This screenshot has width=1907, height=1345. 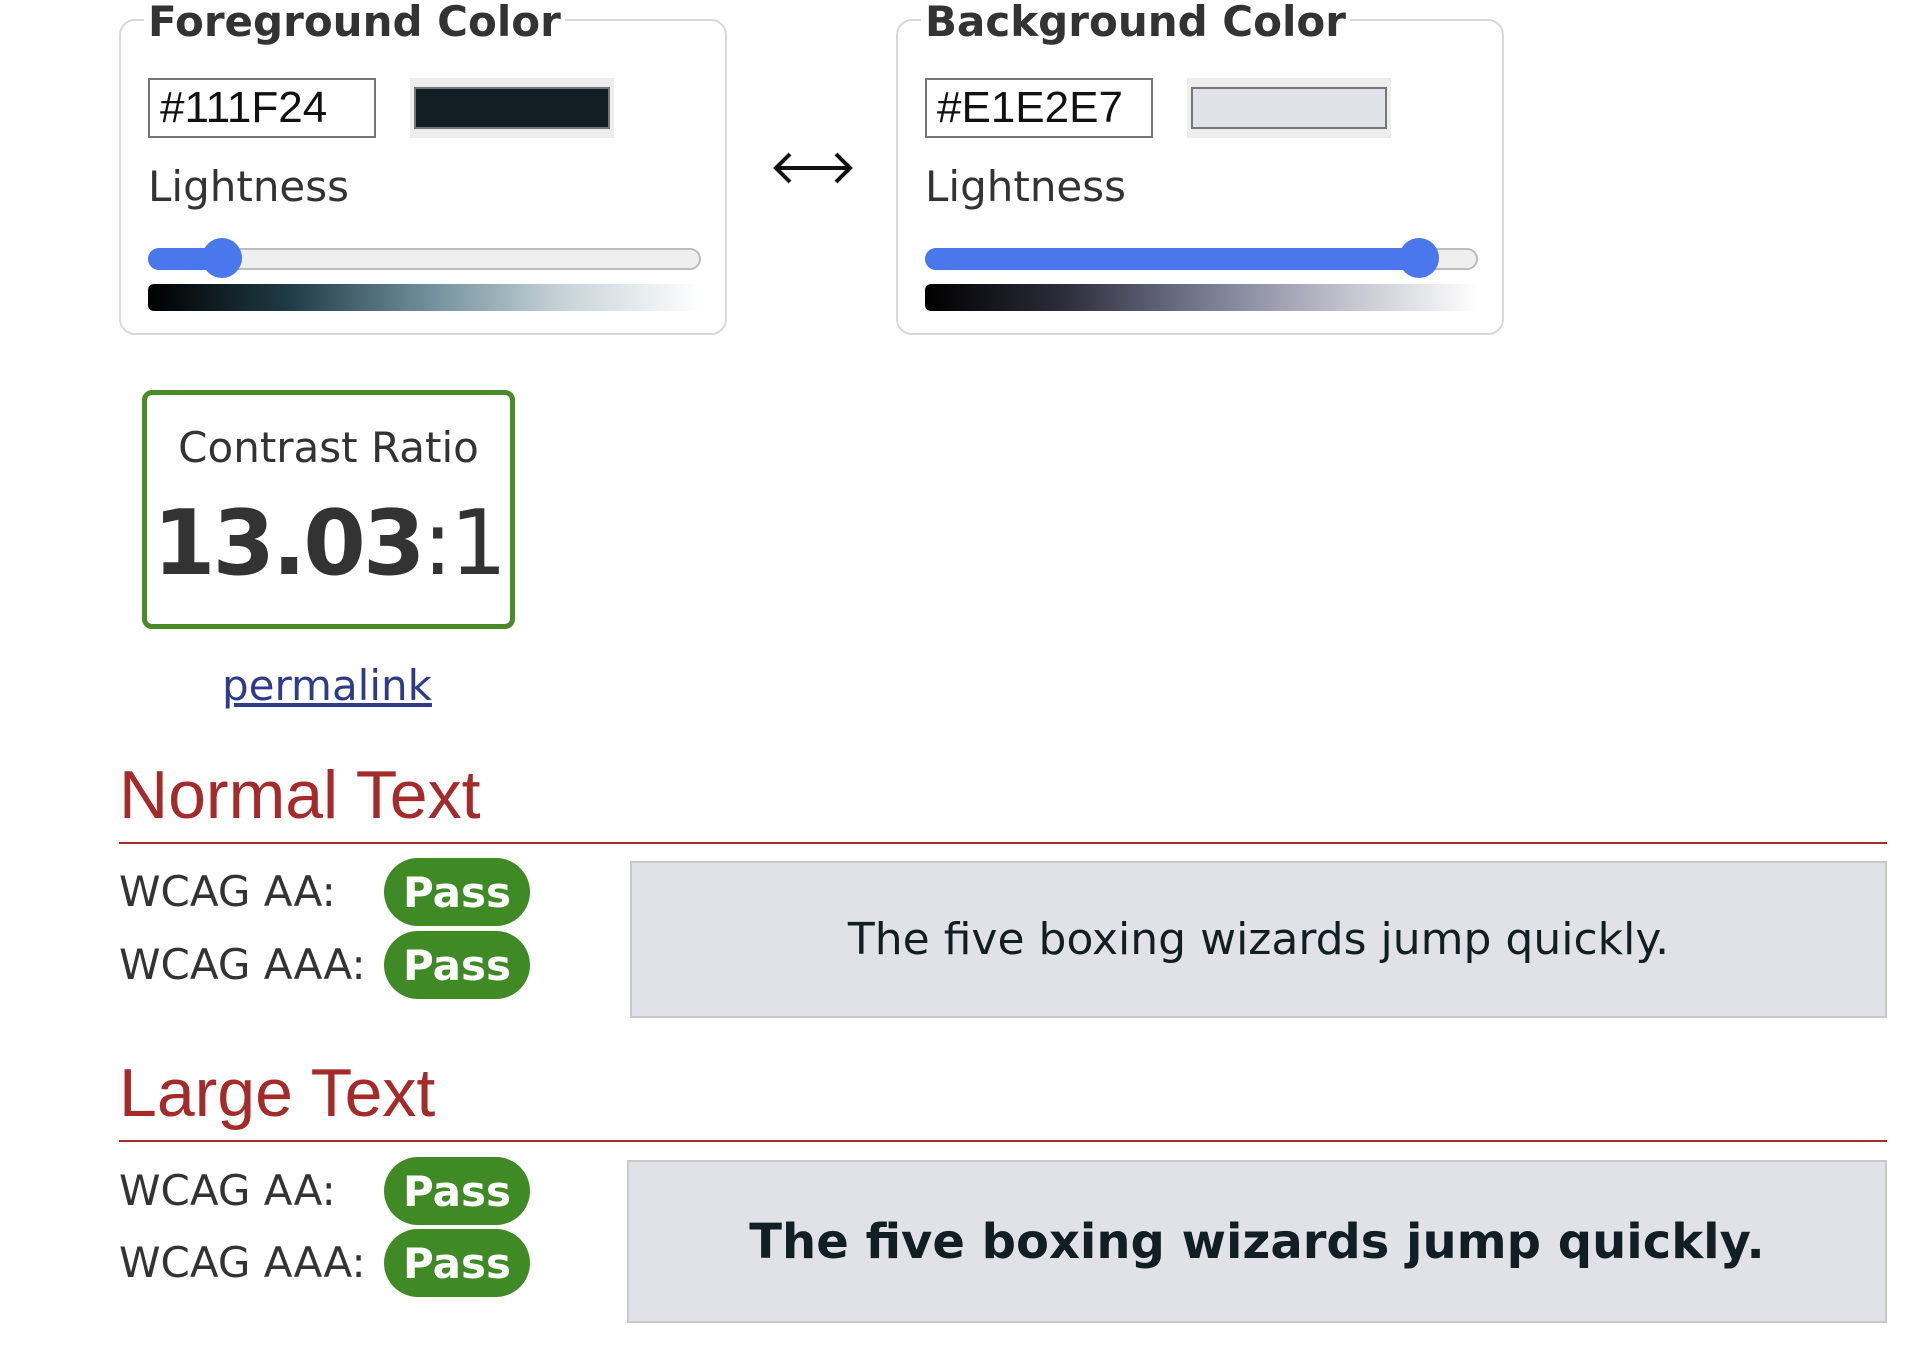 I want to click on background-lightness-gradient, so click(x=1201, y=297).